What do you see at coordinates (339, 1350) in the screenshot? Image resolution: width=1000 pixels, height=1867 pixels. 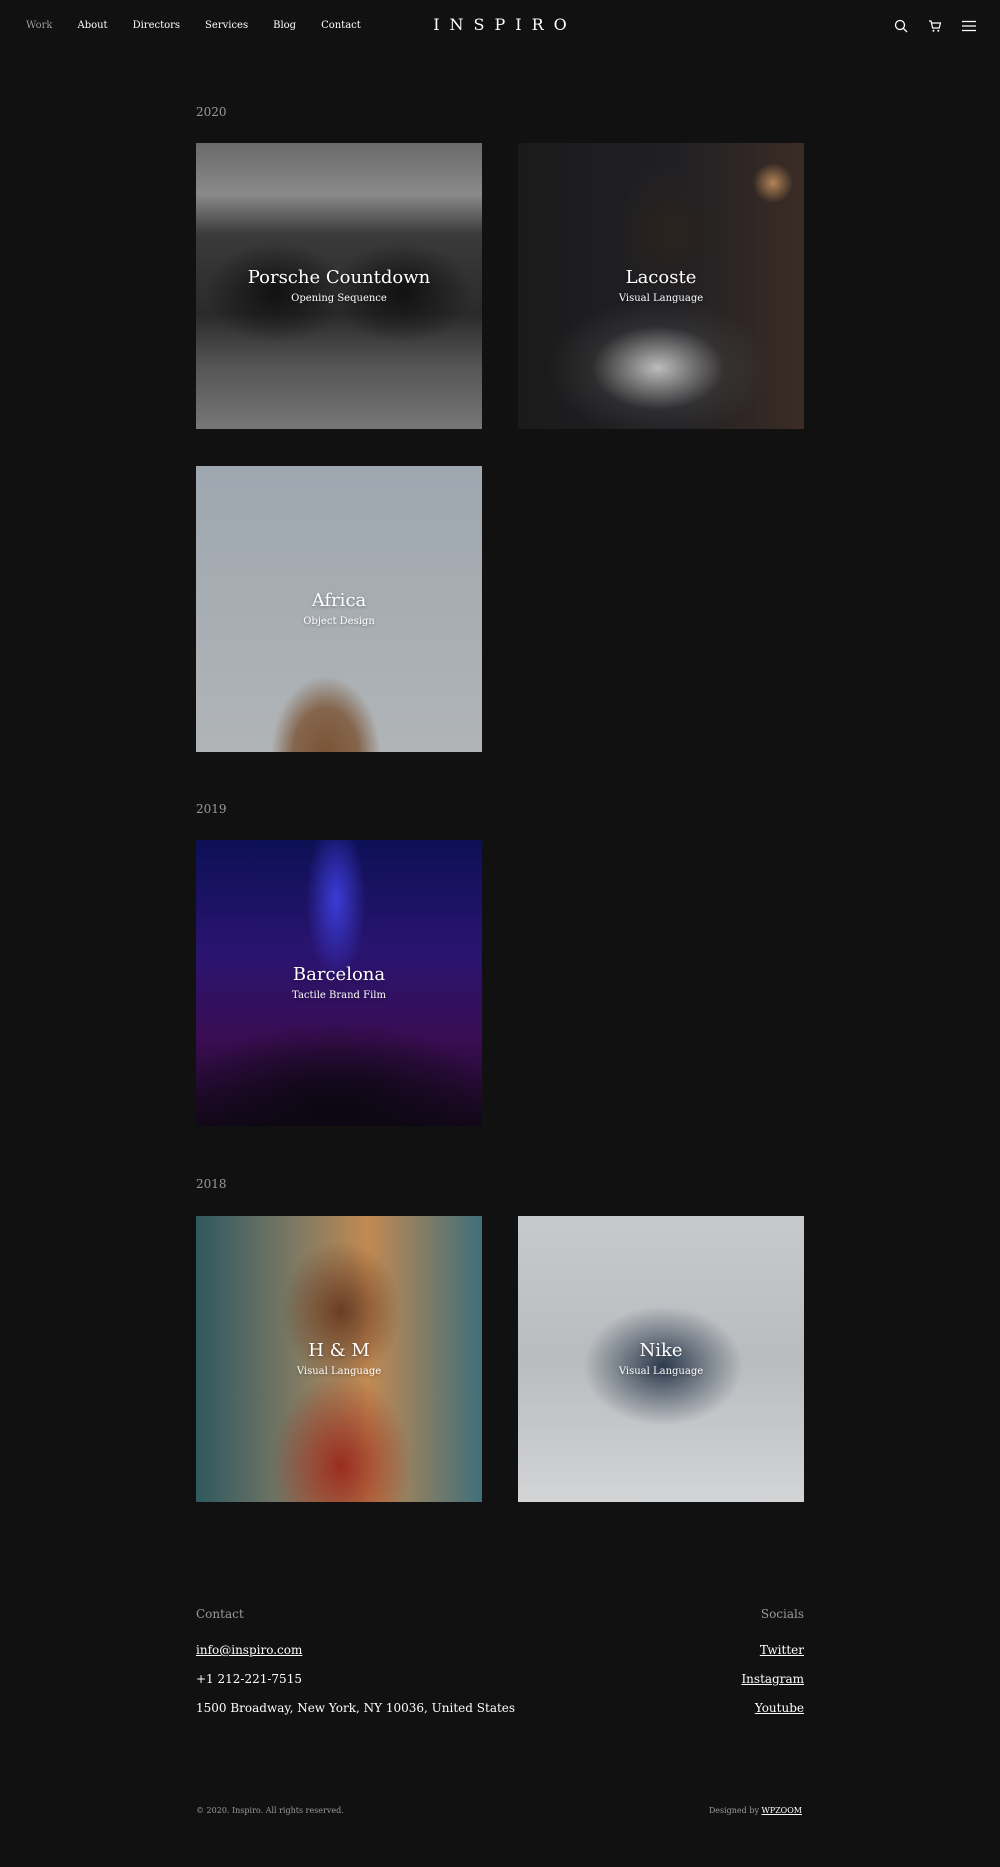 I see `tile-title: H & M` at bounding box center [339, 1350].